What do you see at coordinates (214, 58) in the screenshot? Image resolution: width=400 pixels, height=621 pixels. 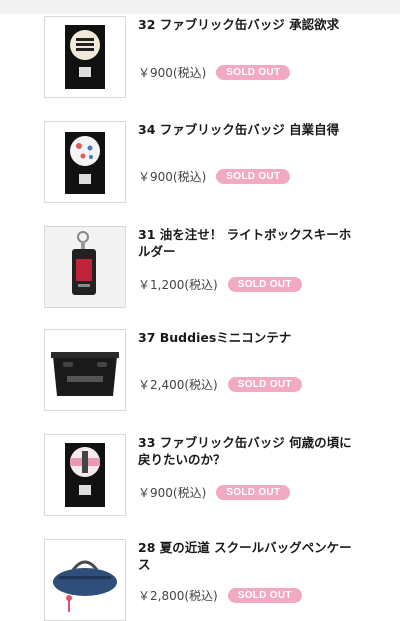 I see `product-item: 32 ファブリック缶バッジ 承認欲求 ￥900(税込) SOLD OUT` at bounding box center [214, 58].